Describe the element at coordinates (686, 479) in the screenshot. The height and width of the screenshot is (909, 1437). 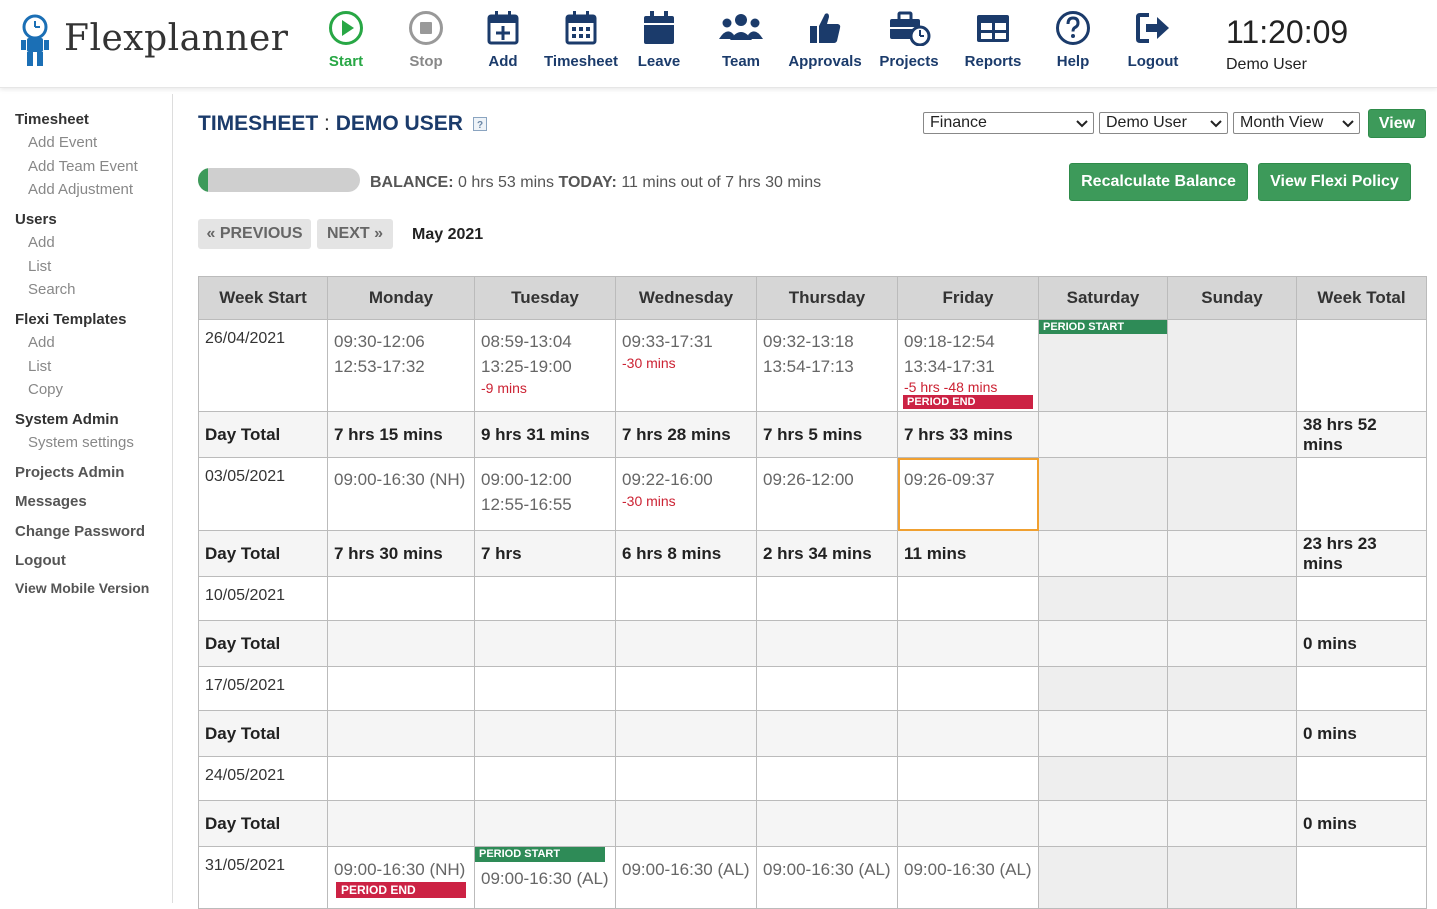
I see `time-entry: 09:22-16:00` at that location.